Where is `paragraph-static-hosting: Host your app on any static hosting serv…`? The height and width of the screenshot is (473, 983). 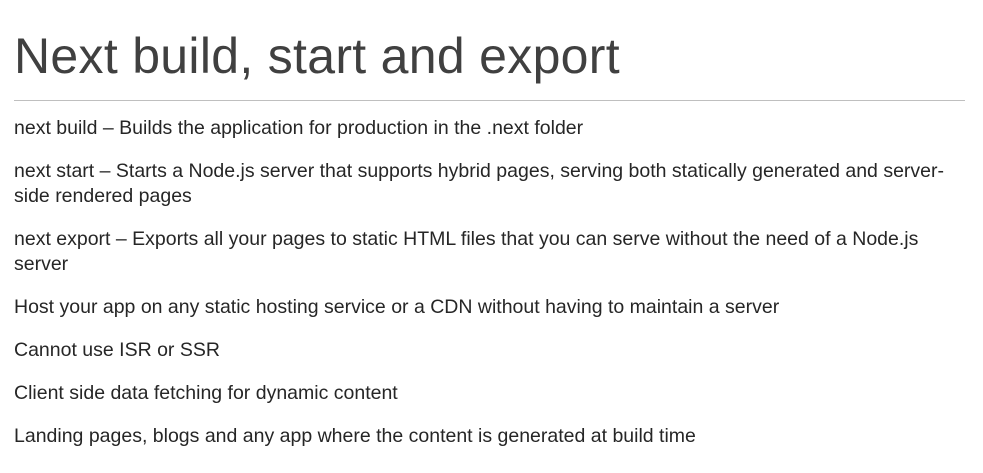 paragraph-static-hosting: Host your app on any static hosting serv… is located at coordinates (397, 307).